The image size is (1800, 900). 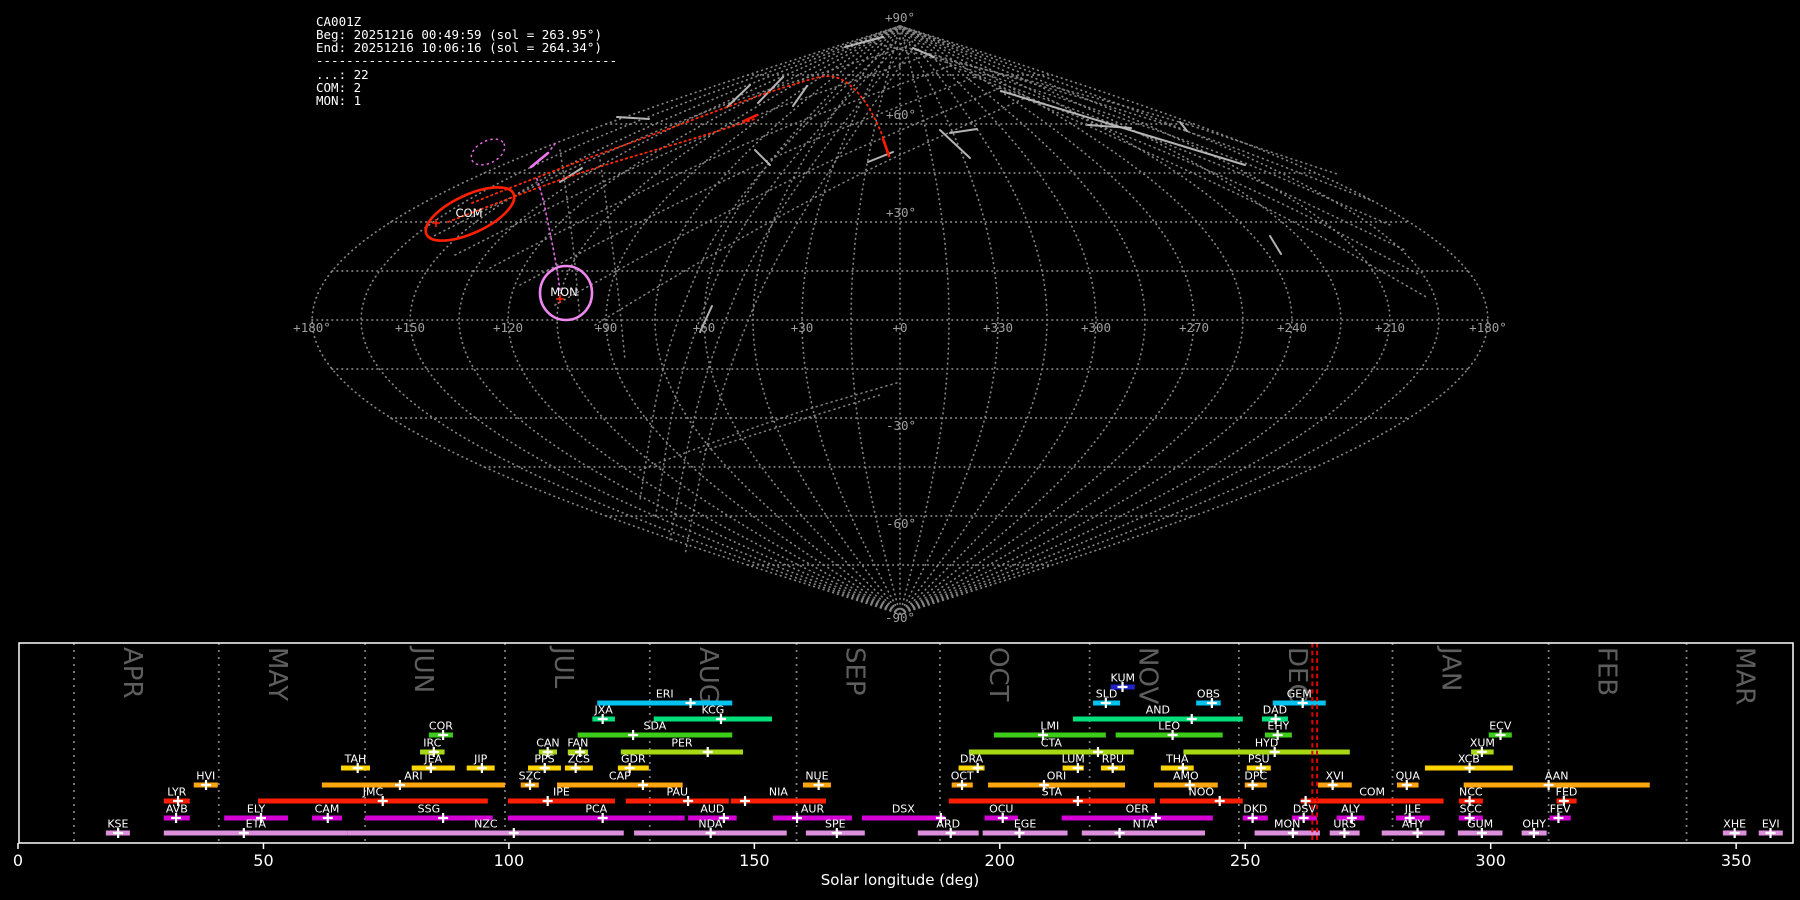 What do you see at coordinates (410, 327) in the screenshot?
I see `longitude-label: +150` at bounding box center [410, 327].